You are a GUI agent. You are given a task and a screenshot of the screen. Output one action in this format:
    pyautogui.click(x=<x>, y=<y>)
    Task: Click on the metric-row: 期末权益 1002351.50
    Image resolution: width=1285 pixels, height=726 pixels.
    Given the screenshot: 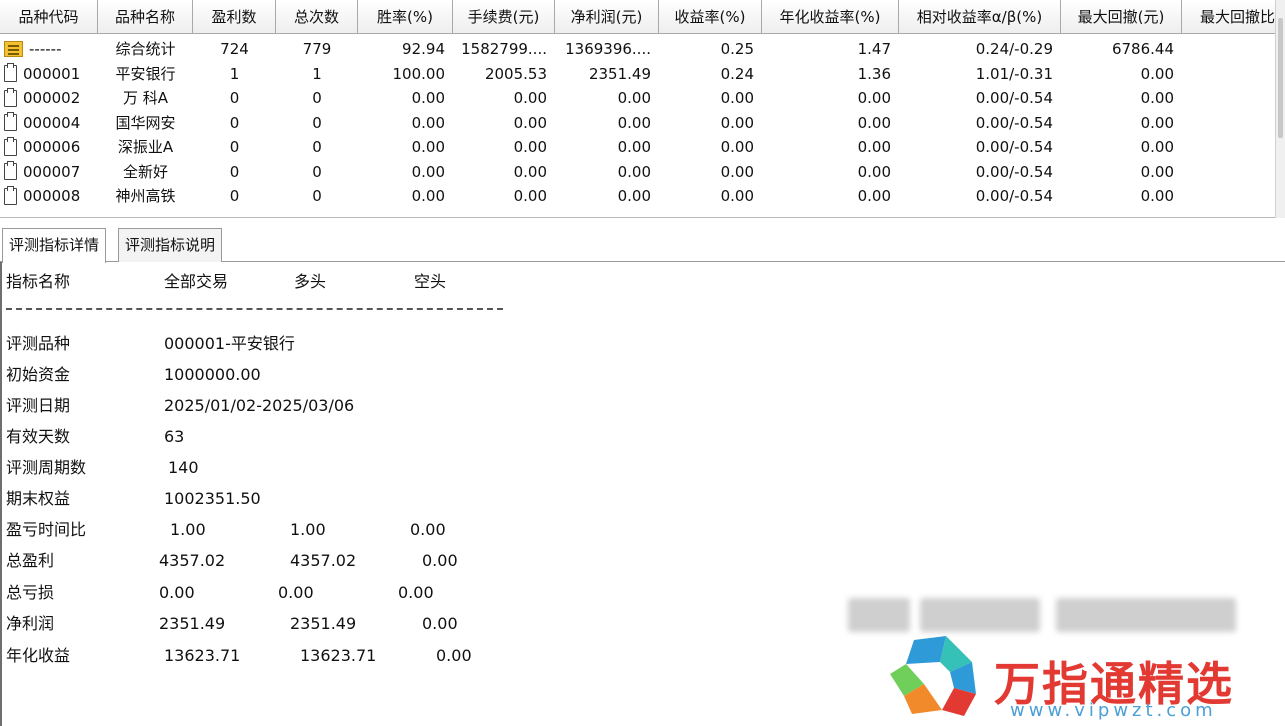 What is the action you would take?
    pyautogui.click(x=256, y=499)
    